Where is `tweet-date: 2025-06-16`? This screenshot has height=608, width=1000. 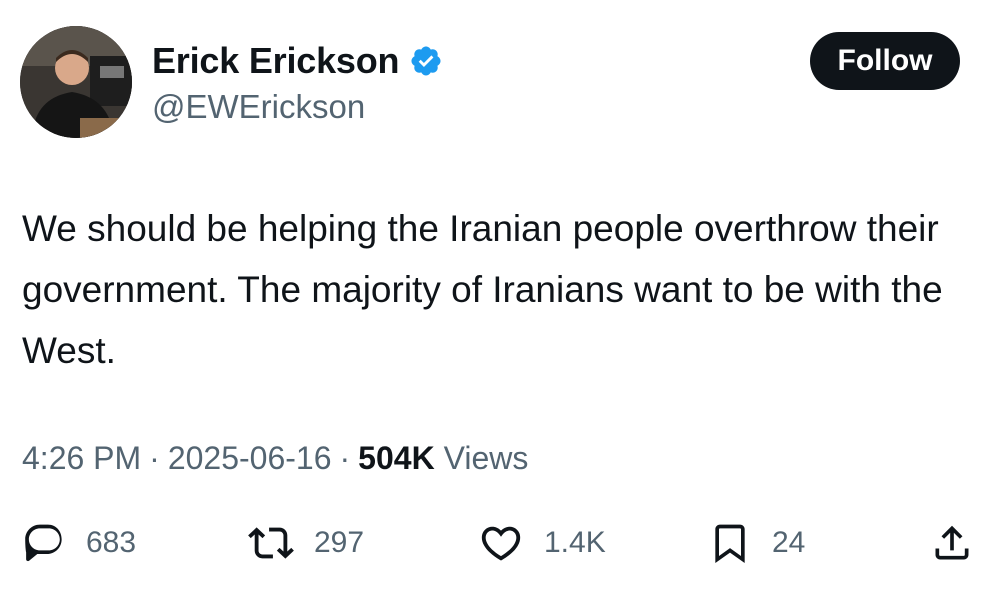
tweet-date: 2025-06-16 is located at coordinates (250, 458).